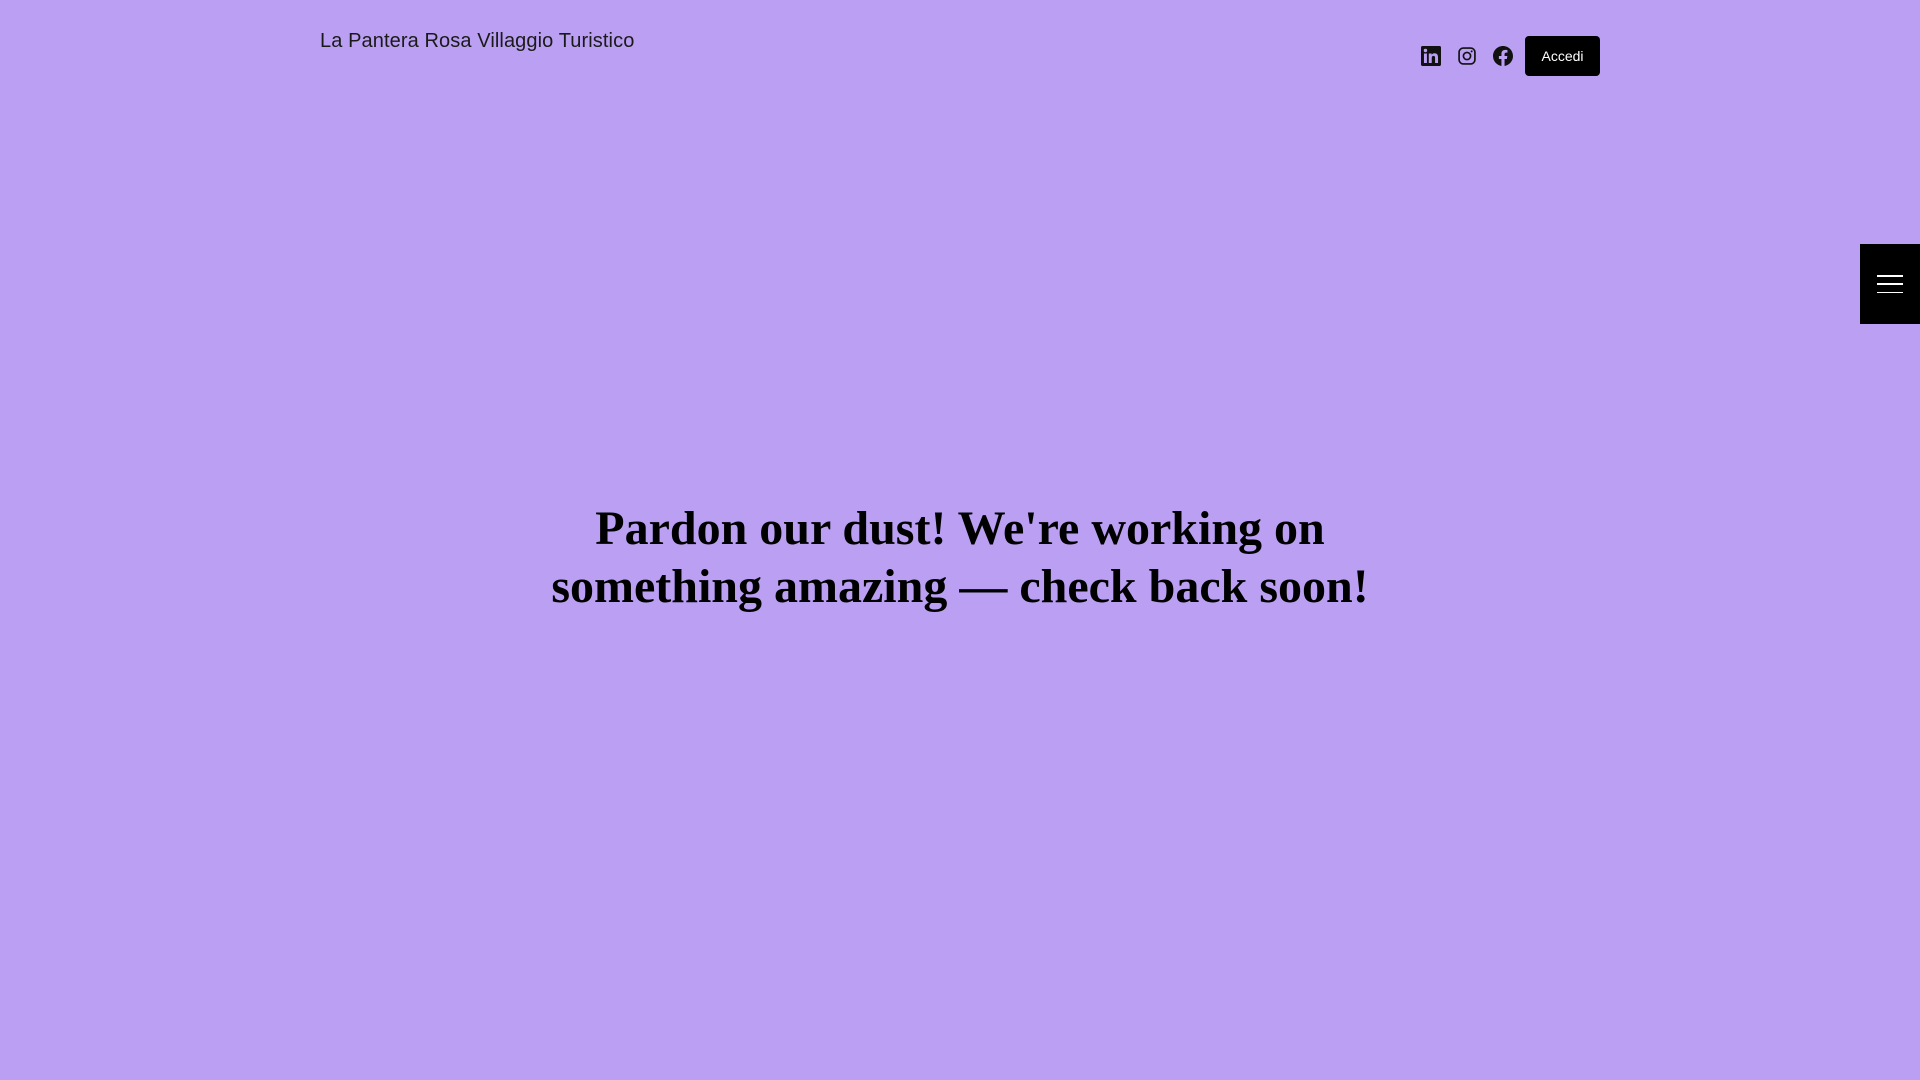 The image size is (1920, 1080). What do you see at coordinates (1431, 56) in the screenshot?
I see `linkedin-icon` at bounding box center [1431, 56].